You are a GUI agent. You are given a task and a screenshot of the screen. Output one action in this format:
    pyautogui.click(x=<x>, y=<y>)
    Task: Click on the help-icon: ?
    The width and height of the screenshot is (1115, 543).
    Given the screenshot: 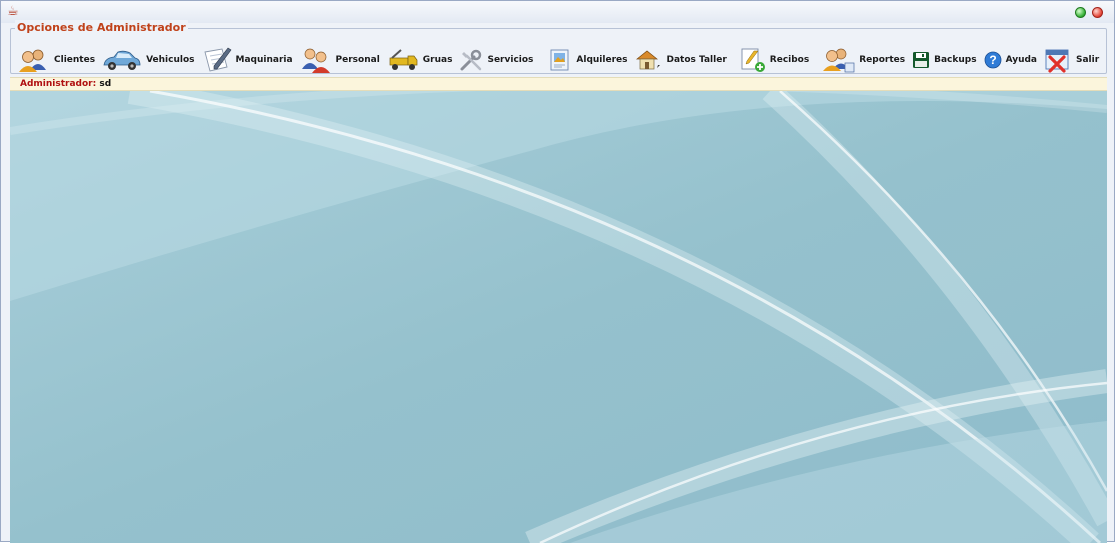 What is the action you would take?
    pyautogui.click(x=993, y=60)
    